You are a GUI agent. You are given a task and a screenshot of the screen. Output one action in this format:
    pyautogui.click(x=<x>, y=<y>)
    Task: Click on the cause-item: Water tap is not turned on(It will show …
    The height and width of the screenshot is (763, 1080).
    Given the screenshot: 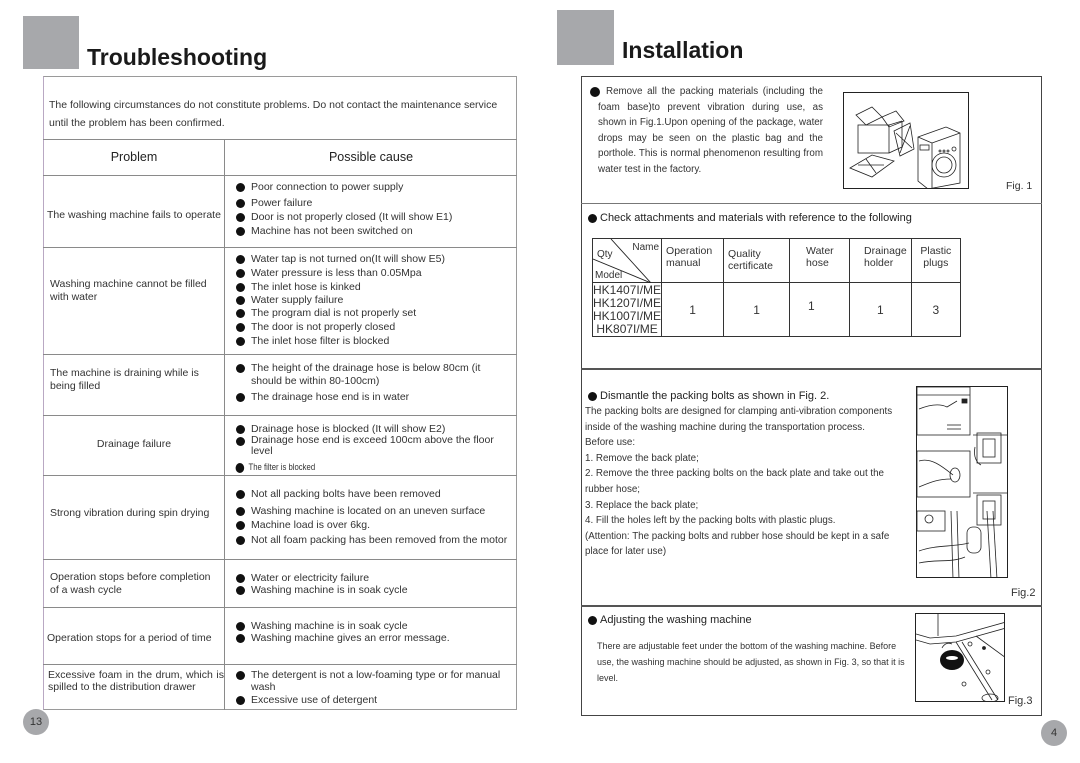 What is the action you would take?
    pyautogui.click(x=339, y=259)
    